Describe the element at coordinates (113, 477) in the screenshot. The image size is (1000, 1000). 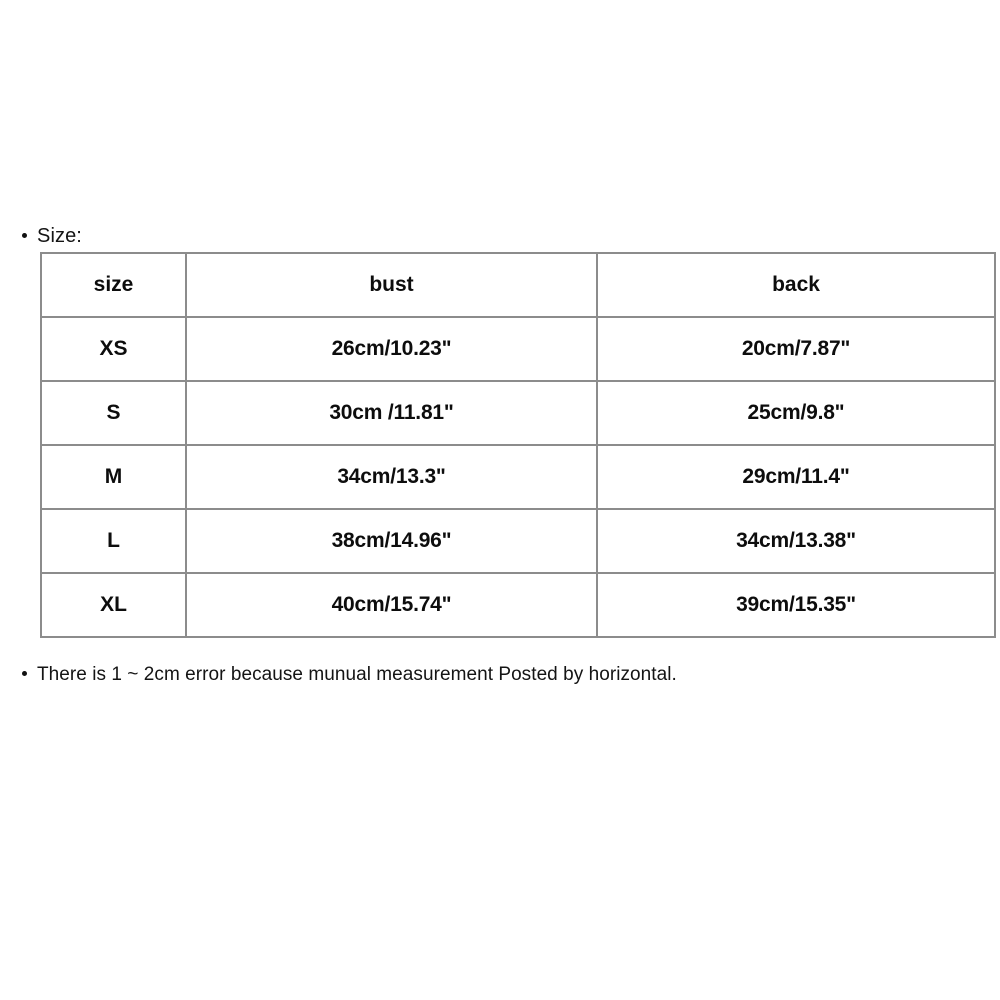
I see `cell-size: M` at that location.